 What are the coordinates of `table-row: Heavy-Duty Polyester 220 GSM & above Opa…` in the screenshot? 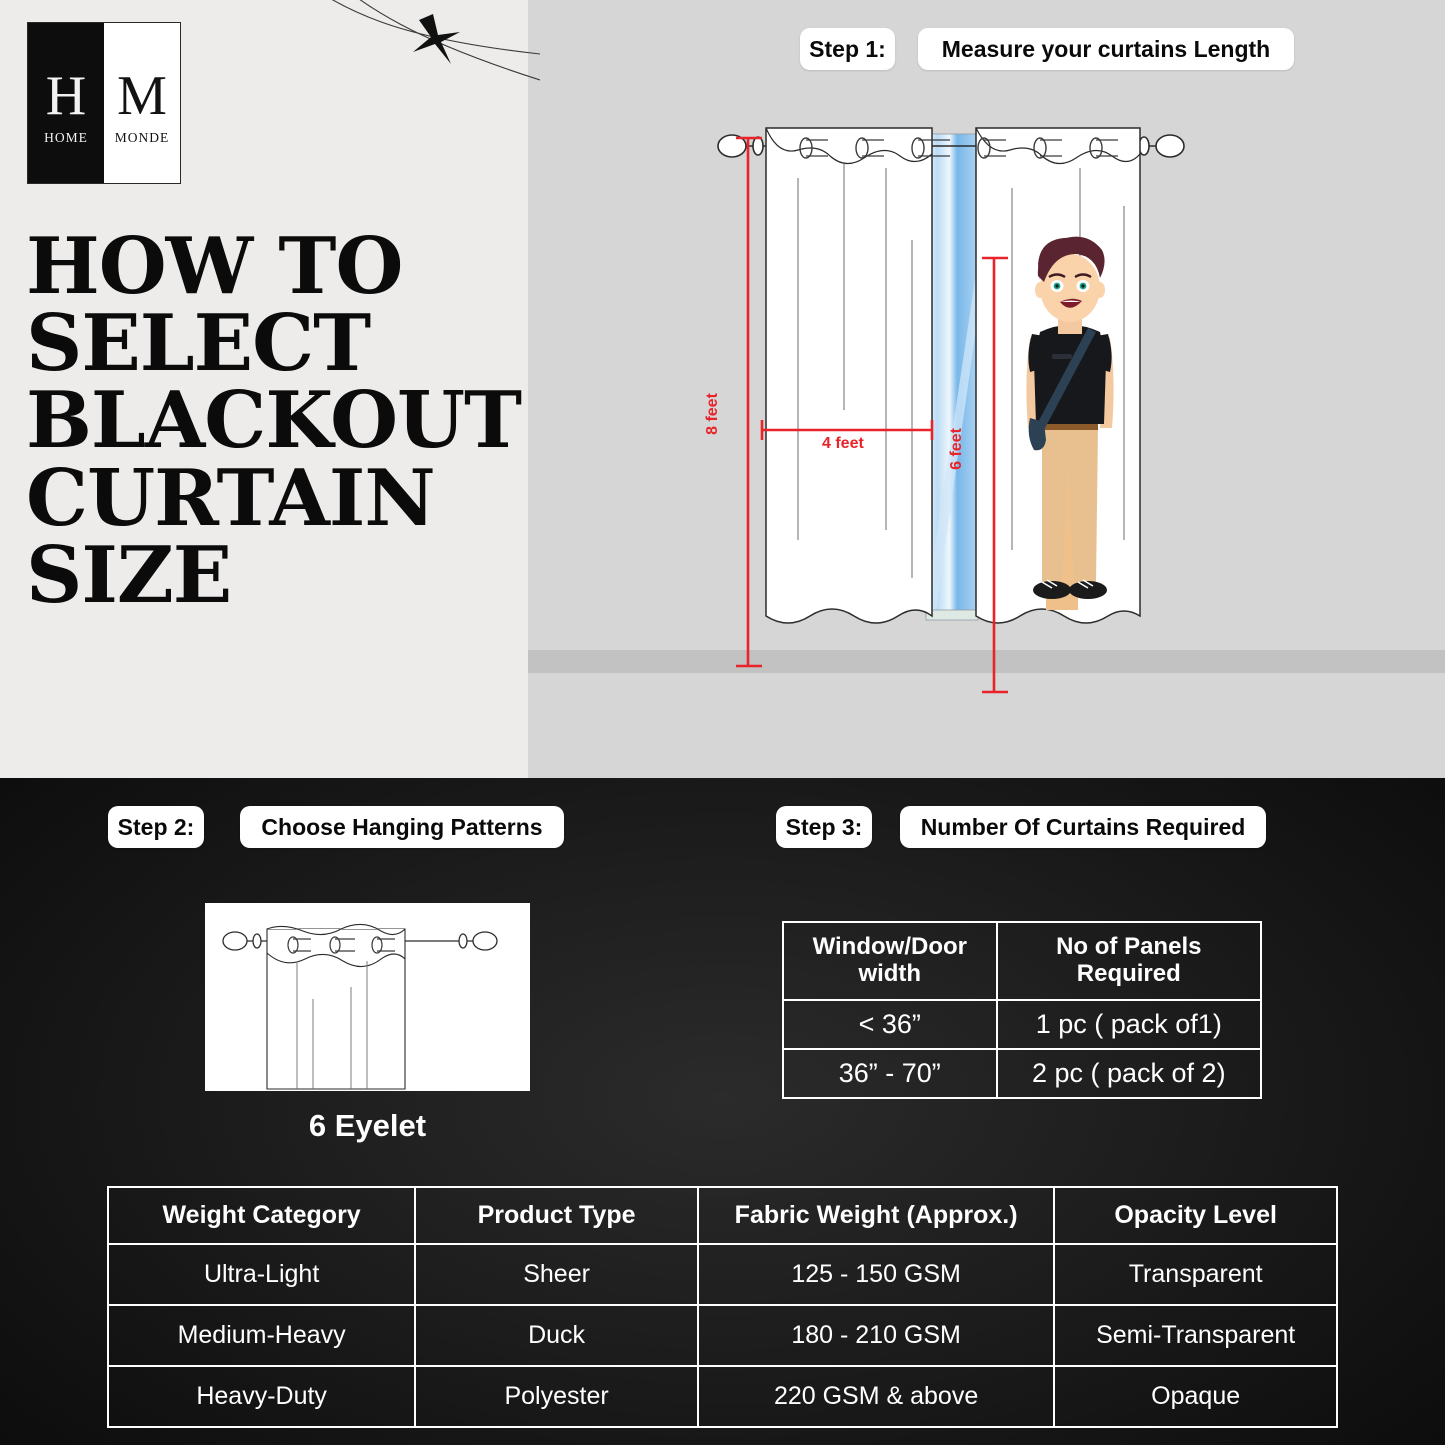 It's located at (722, 1396).